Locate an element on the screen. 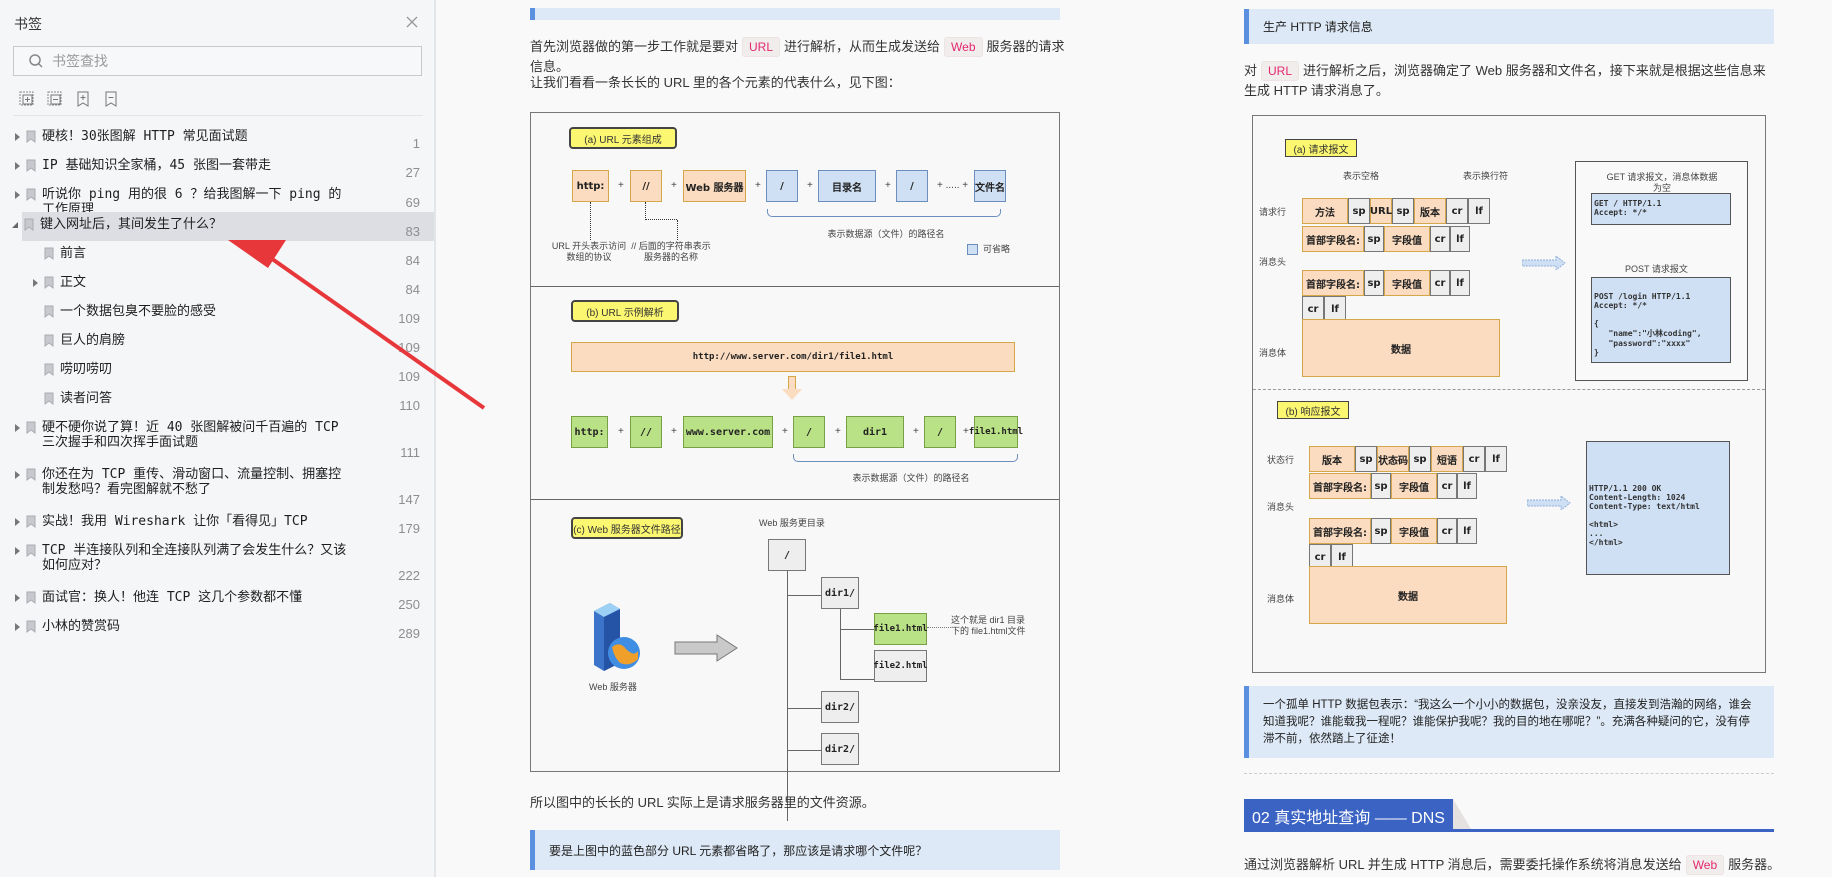 This screenshot has width=1832, height=877. bookmark-item: 实战！我用 Wireshark 让你「看得见」TCP 179 is located at coordinates (217, 523).